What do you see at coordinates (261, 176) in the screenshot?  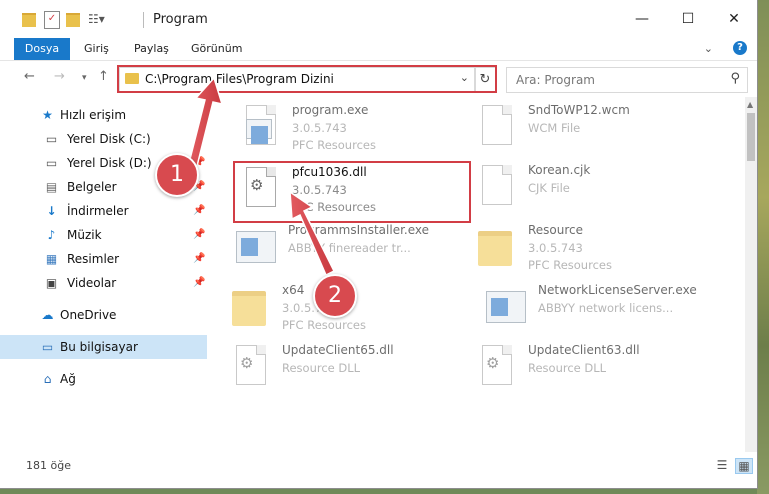 I see `annotation-arrows` at bounding box center [261, 176].